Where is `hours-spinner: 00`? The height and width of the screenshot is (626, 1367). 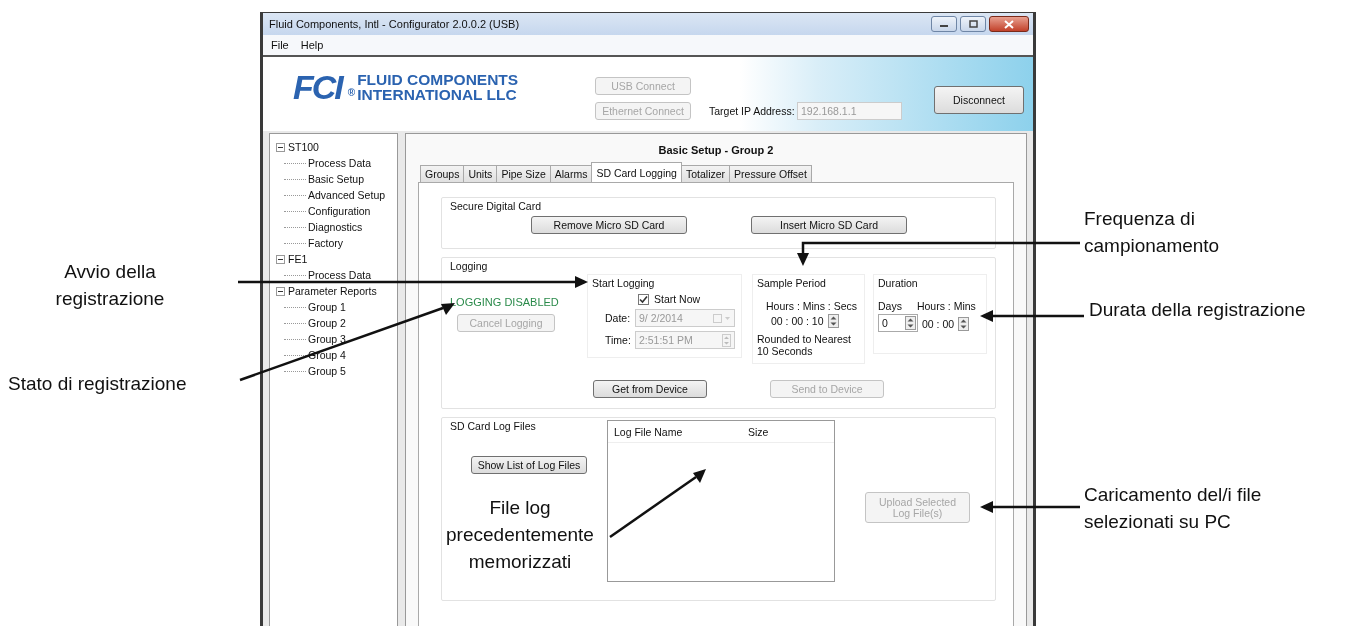
hours-spinner: 00 is located at coordinates (946, 324).